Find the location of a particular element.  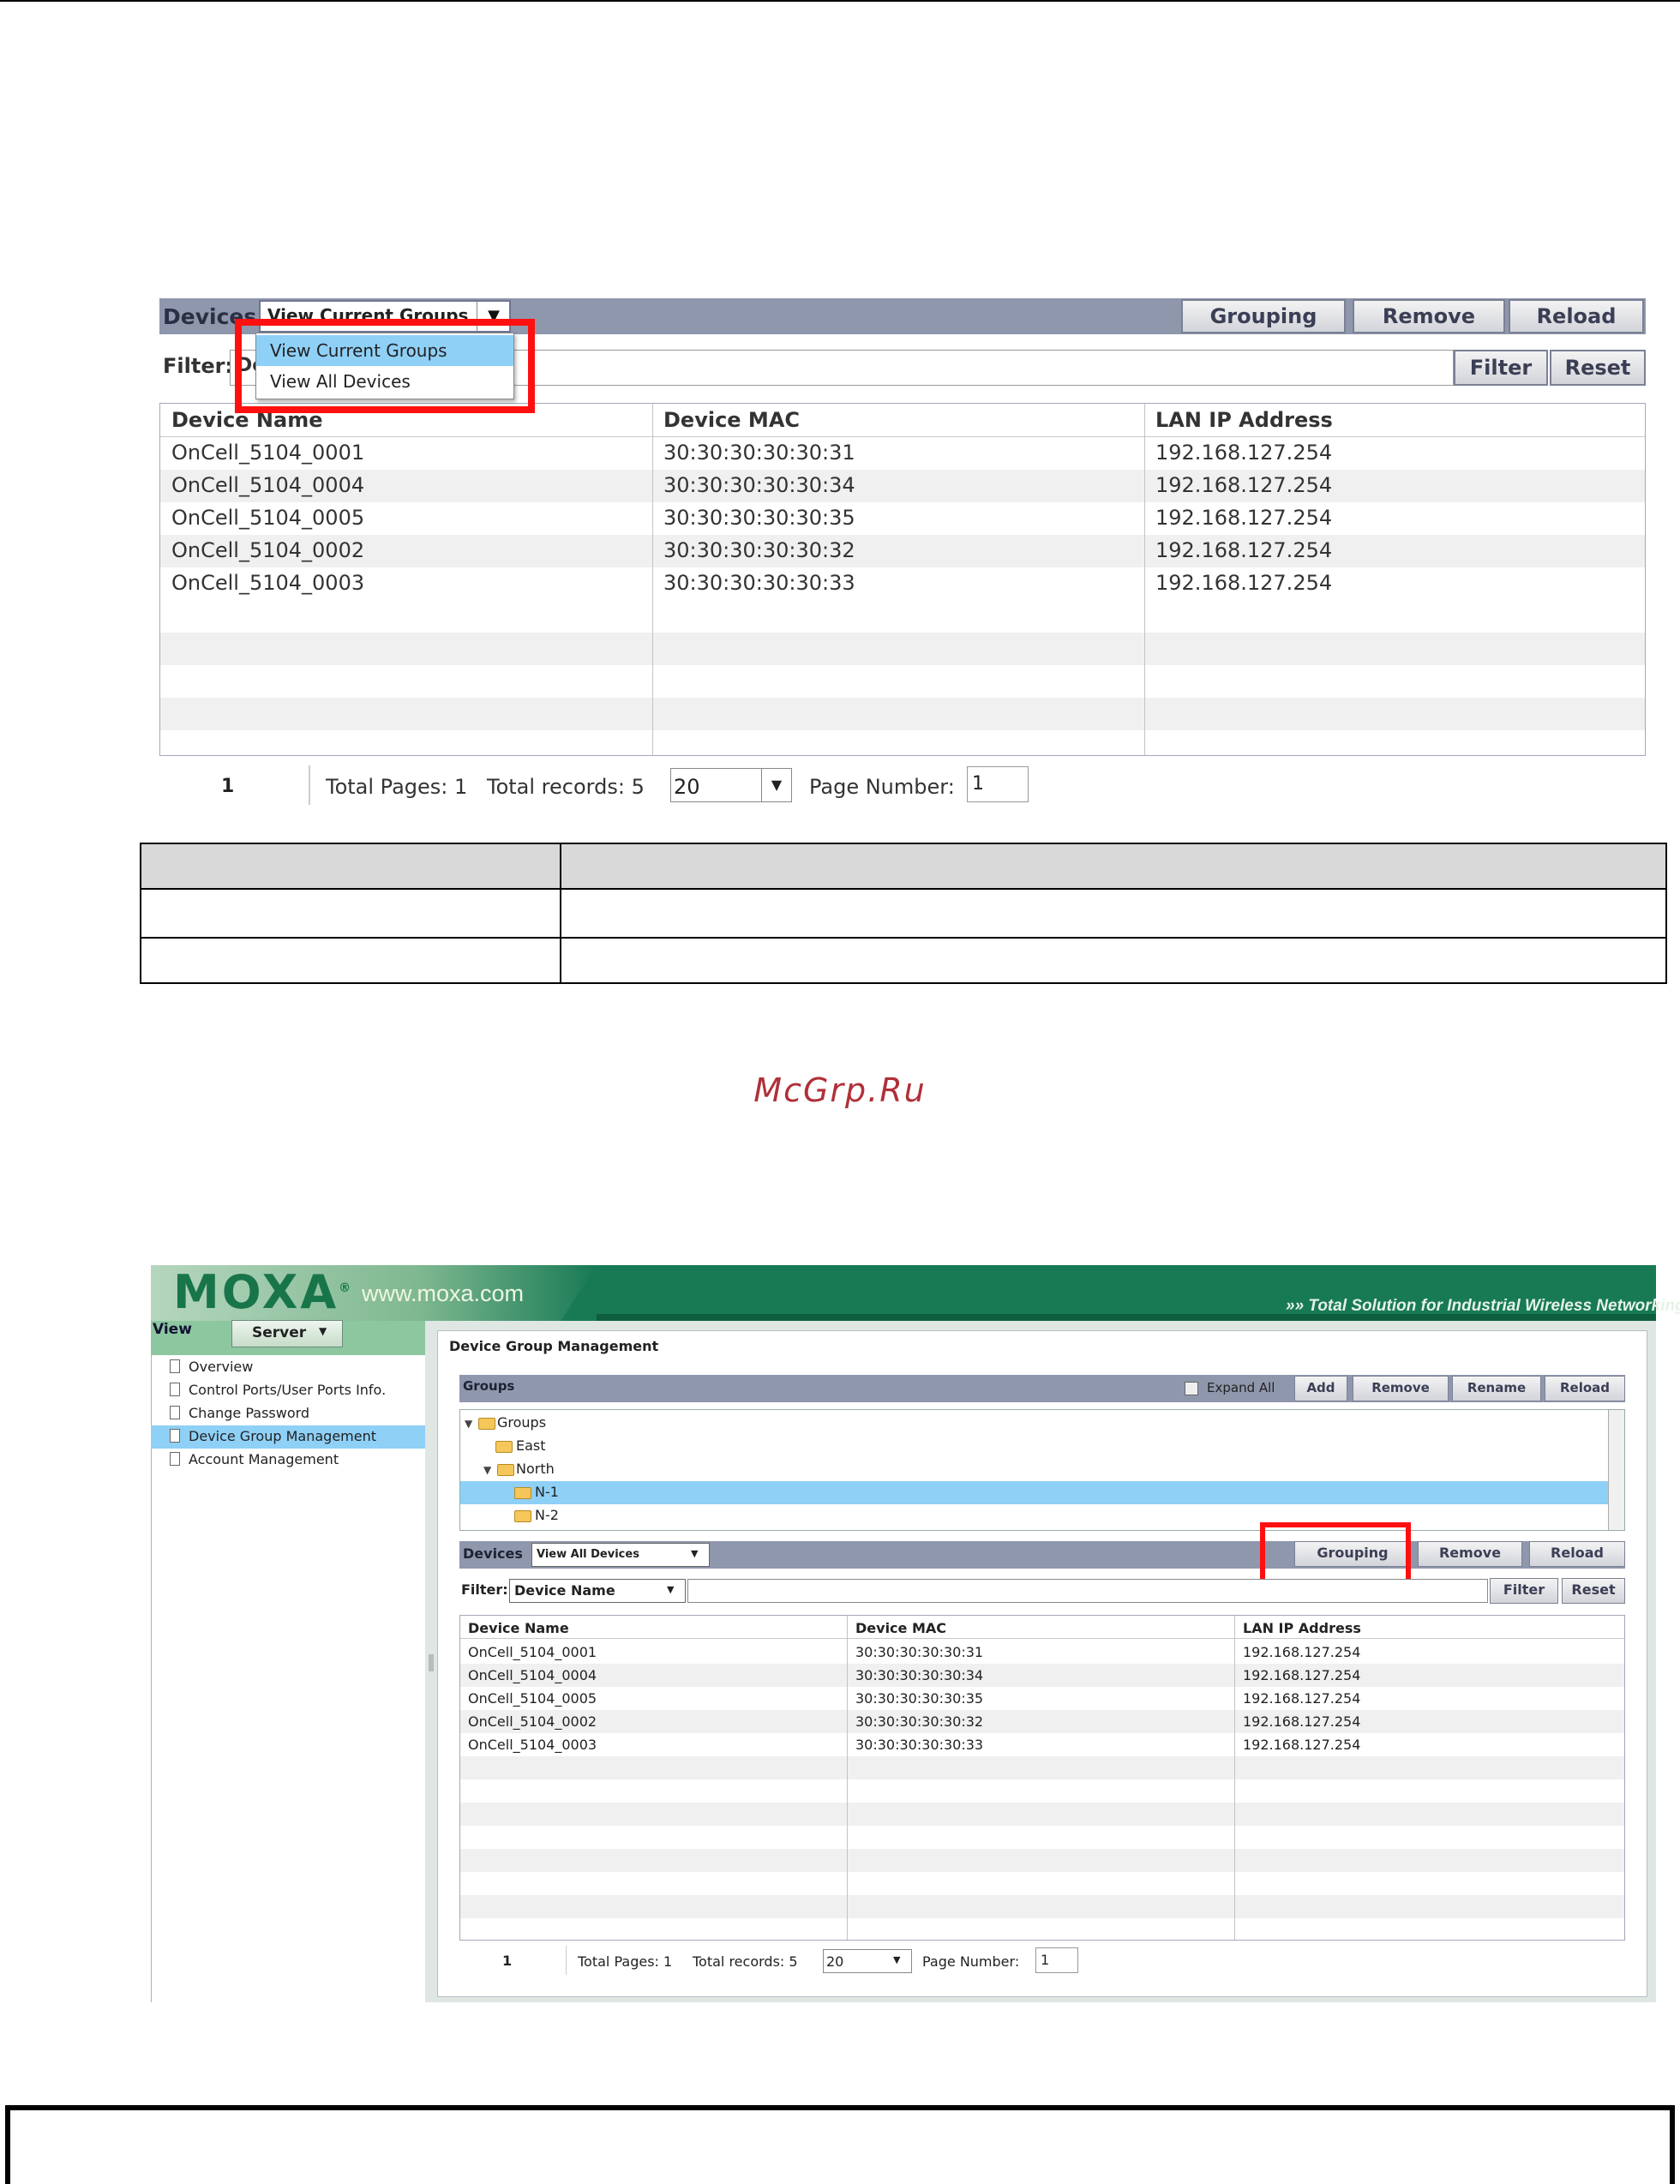

expand-all-checkbox is located at coordinates (1191, 1388).